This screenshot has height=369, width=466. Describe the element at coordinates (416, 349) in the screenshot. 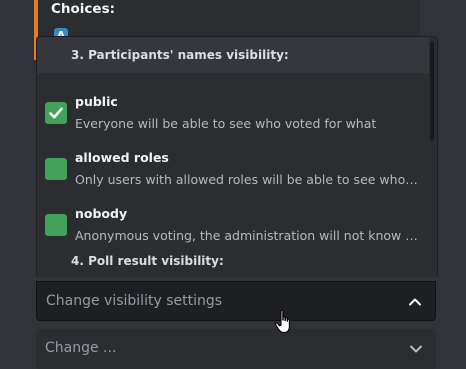

I see `chevron-down-icon` at that location.